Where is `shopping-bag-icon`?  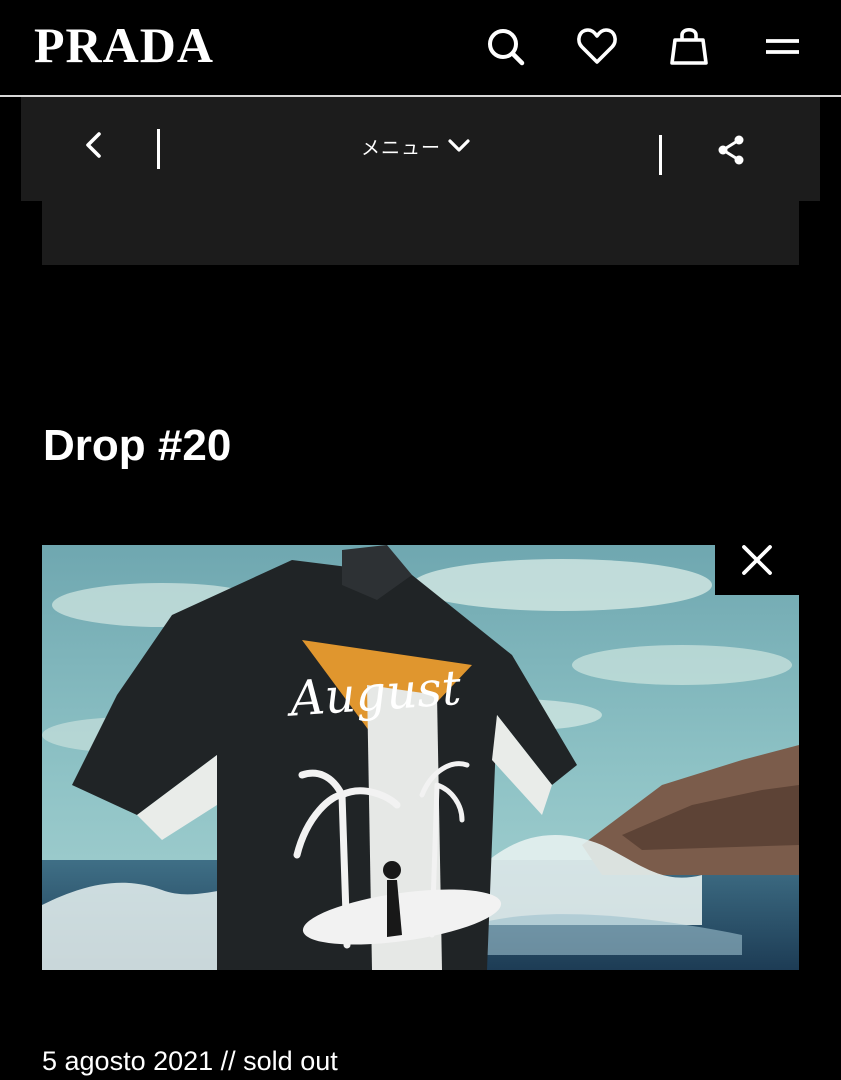
shopping-bag-icon is located at coordinates (689, 46).